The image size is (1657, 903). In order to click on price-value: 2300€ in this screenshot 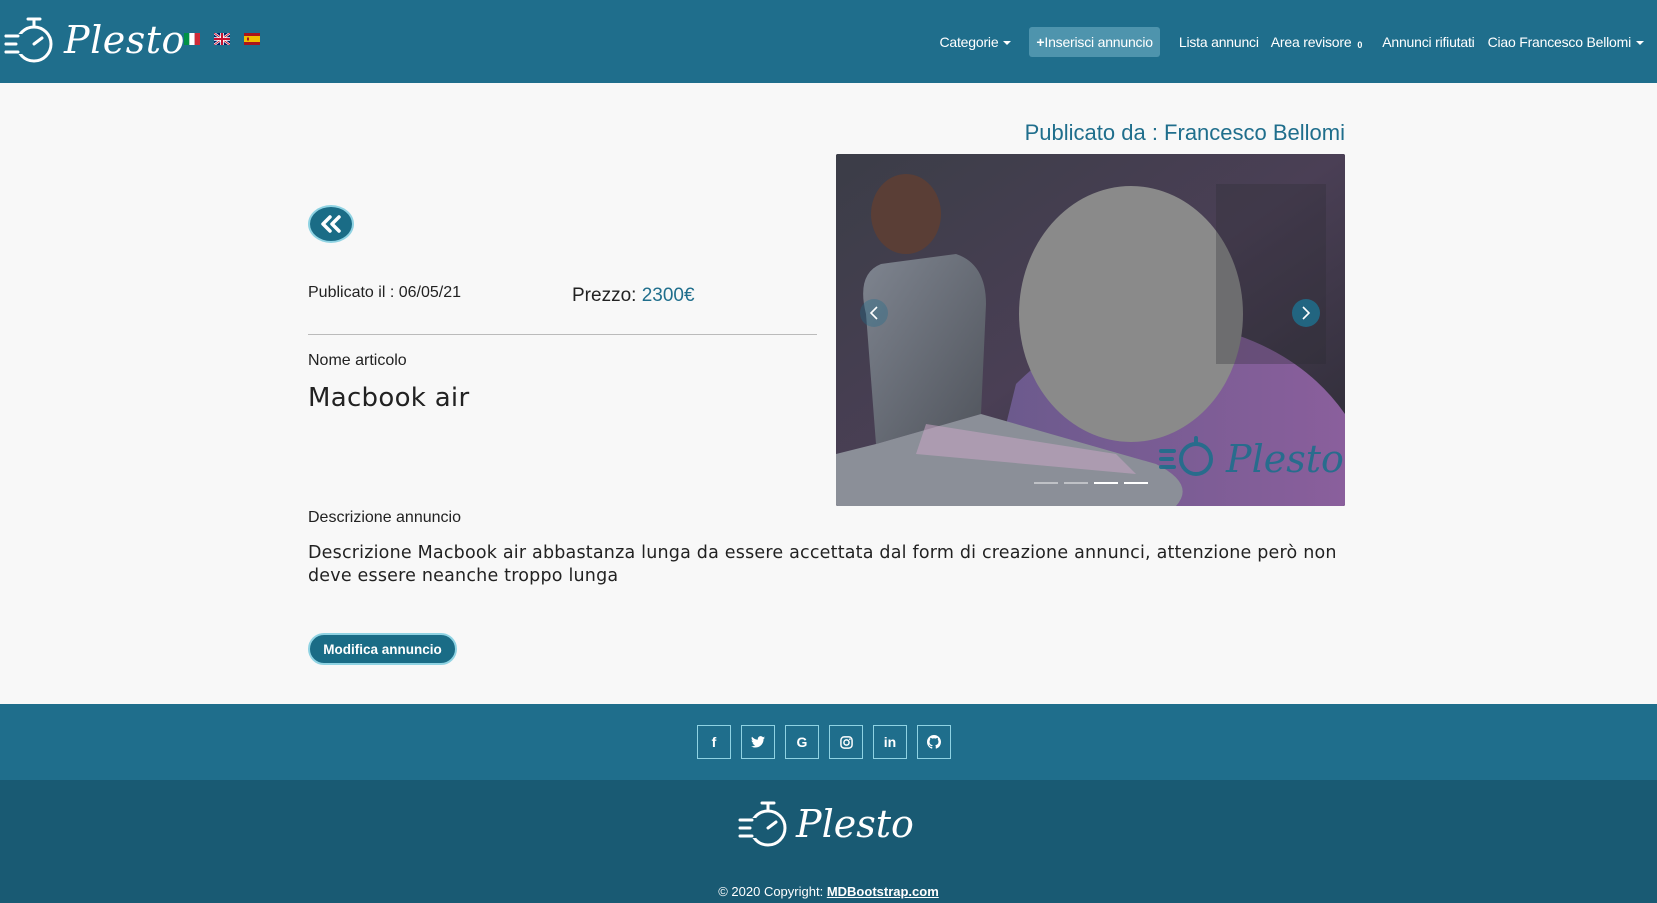, I will do `click(668, 295)`.